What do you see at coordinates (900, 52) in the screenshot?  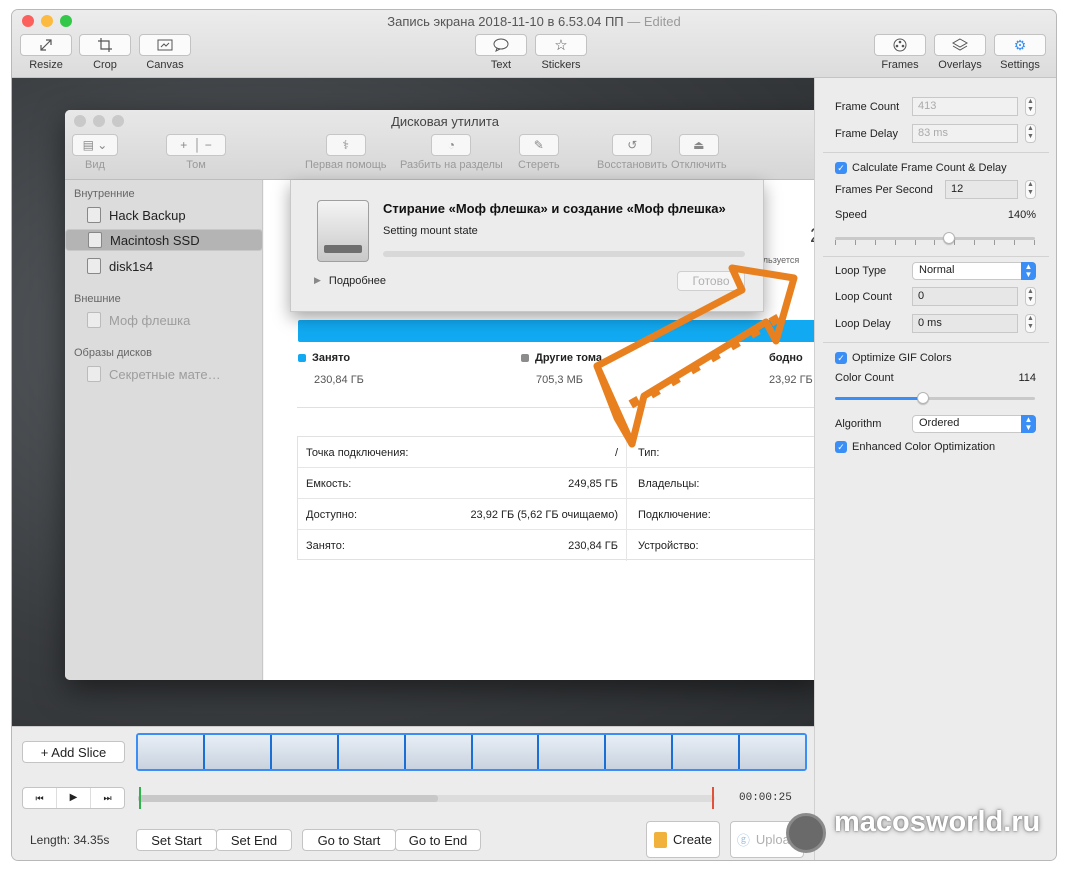 I see `frames-tool: Frames` at bounding box center [900, 52].